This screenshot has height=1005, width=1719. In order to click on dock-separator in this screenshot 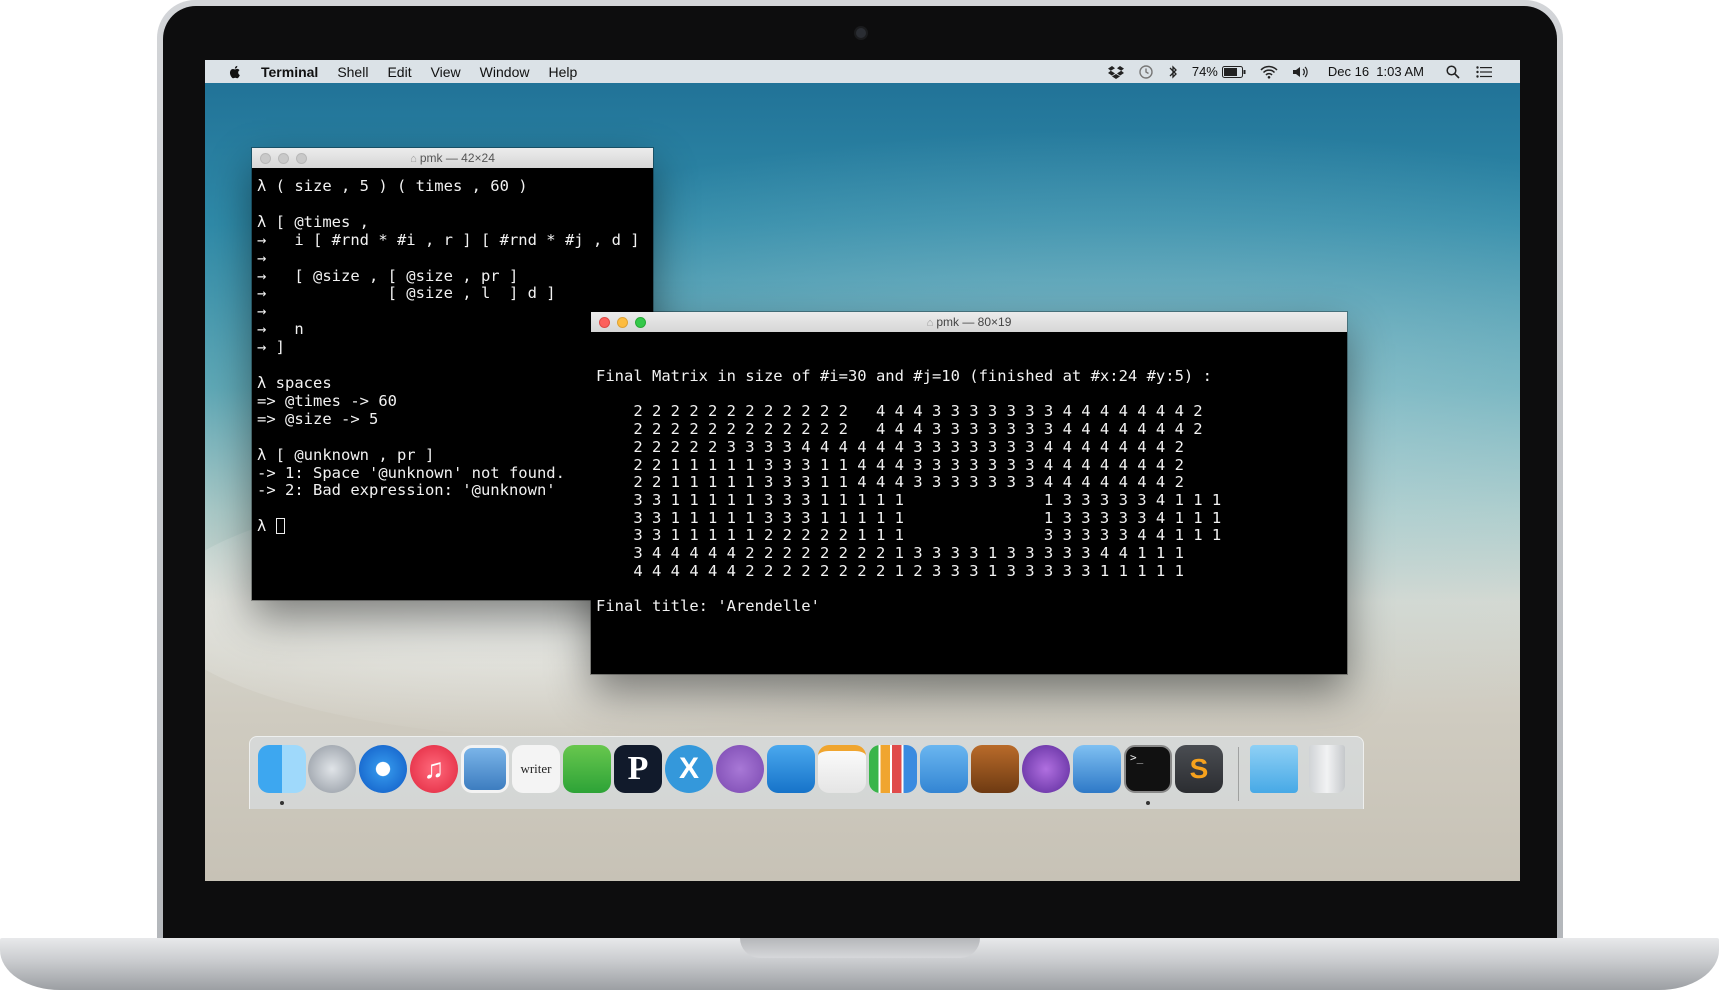, I will do `click(1238, 774)`.